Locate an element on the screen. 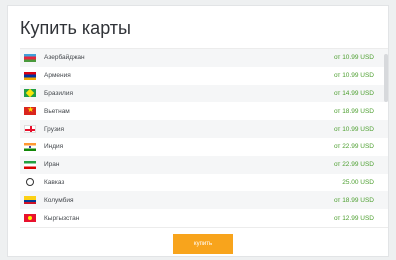 Image resolution: width=396 pixels, height=260 pixels. brazil-flag-icon is located at coordinates (30, 93).